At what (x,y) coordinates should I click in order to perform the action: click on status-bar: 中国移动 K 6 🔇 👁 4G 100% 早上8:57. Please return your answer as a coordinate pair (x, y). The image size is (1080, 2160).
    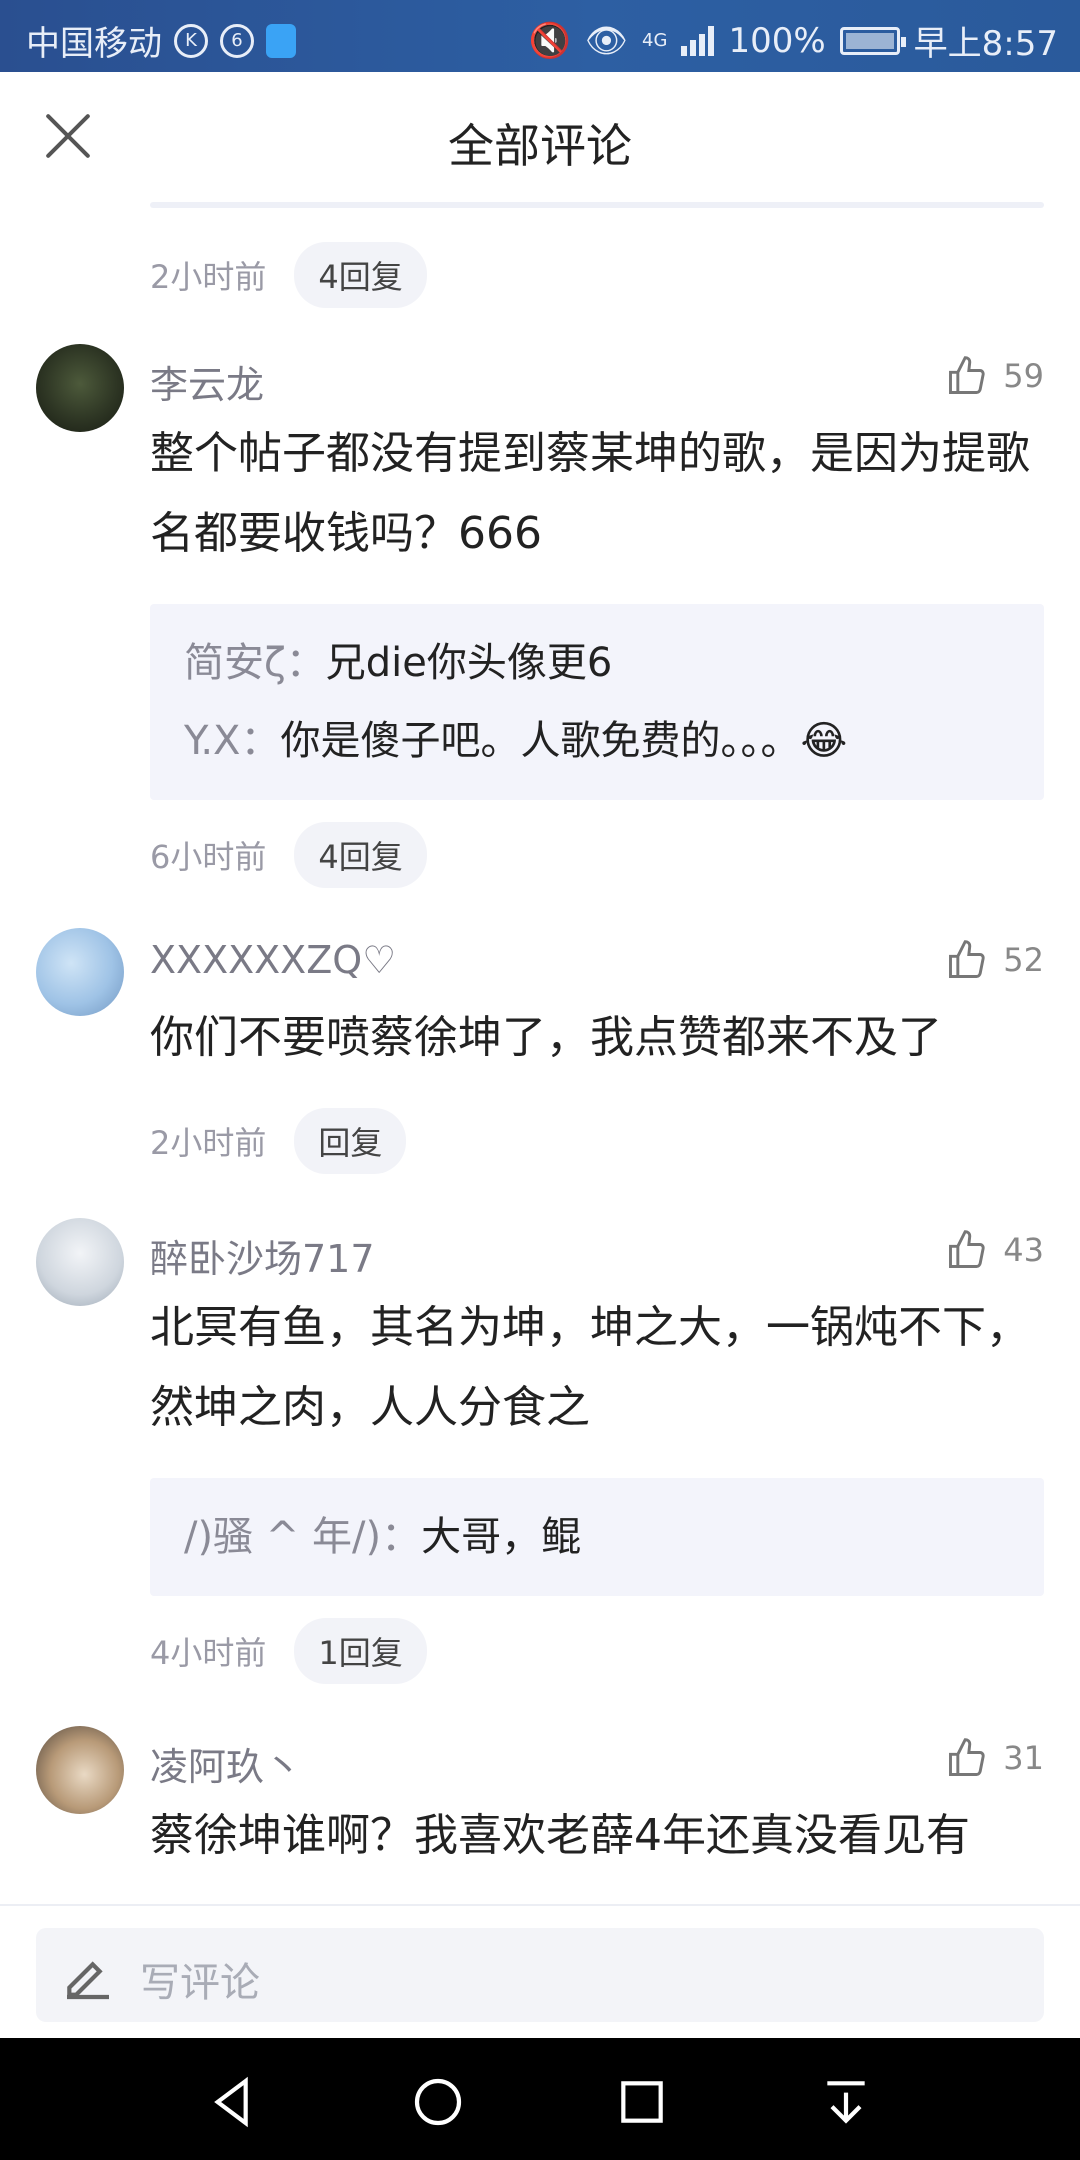
    Looking at the image, I should click on (540, 36).